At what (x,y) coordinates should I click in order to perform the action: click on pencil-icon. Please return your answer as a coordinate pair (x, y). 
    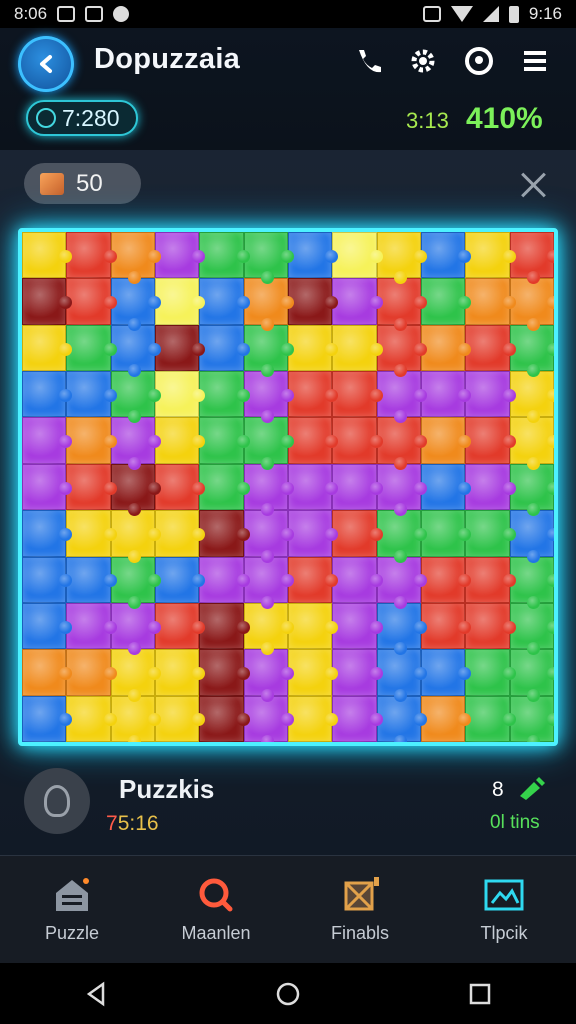
    Looking at the image, I should click on (530, 787).